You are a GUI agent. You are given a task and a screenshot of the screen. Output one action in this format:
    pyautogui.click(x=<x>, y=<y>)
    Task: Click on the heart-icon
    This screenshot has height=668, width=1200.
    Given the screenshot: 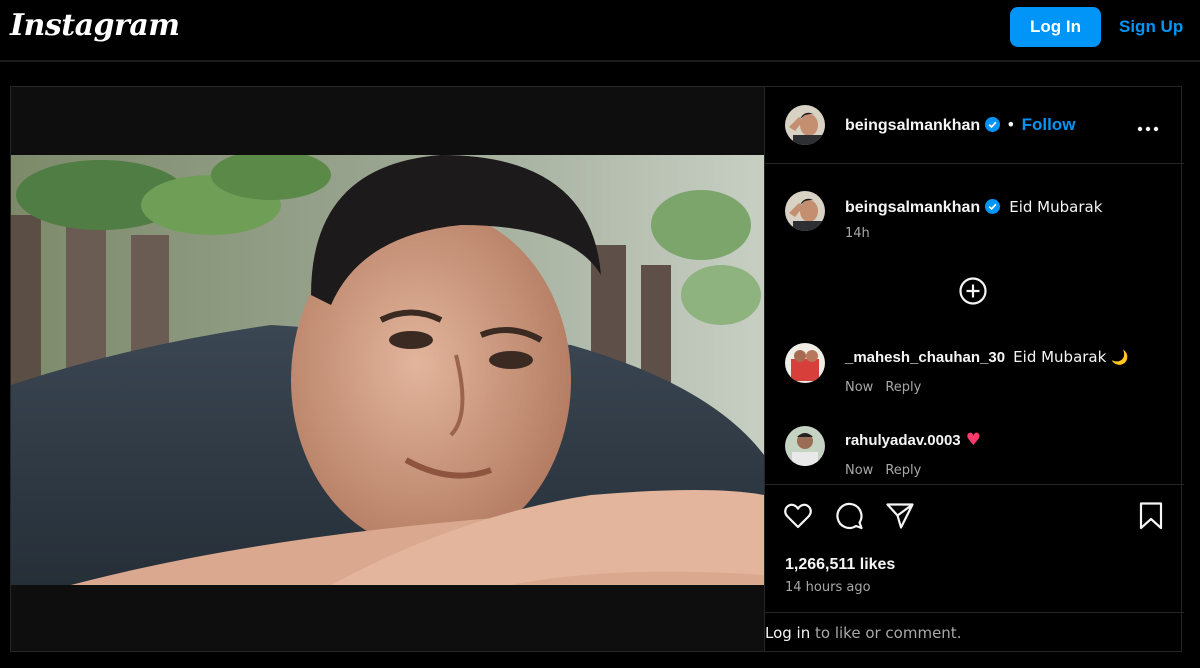 What is the action you would take?
    pyautogui.click(x=798, y=518)
    